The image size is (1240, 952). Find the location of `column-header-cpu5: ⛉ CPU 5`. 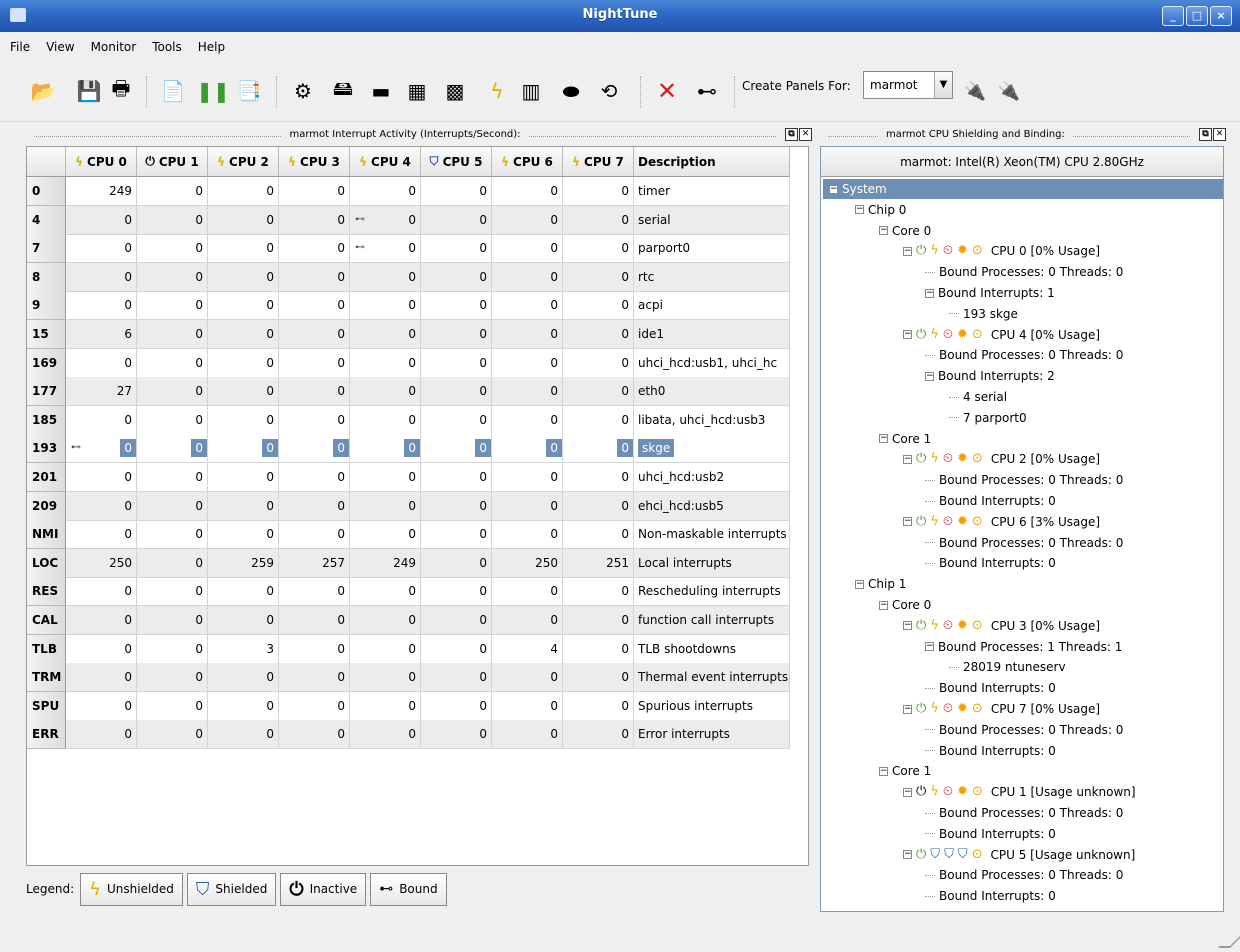

column-header-cpu5: ⛉ CPU 5 is located at coordinates (456, 162).